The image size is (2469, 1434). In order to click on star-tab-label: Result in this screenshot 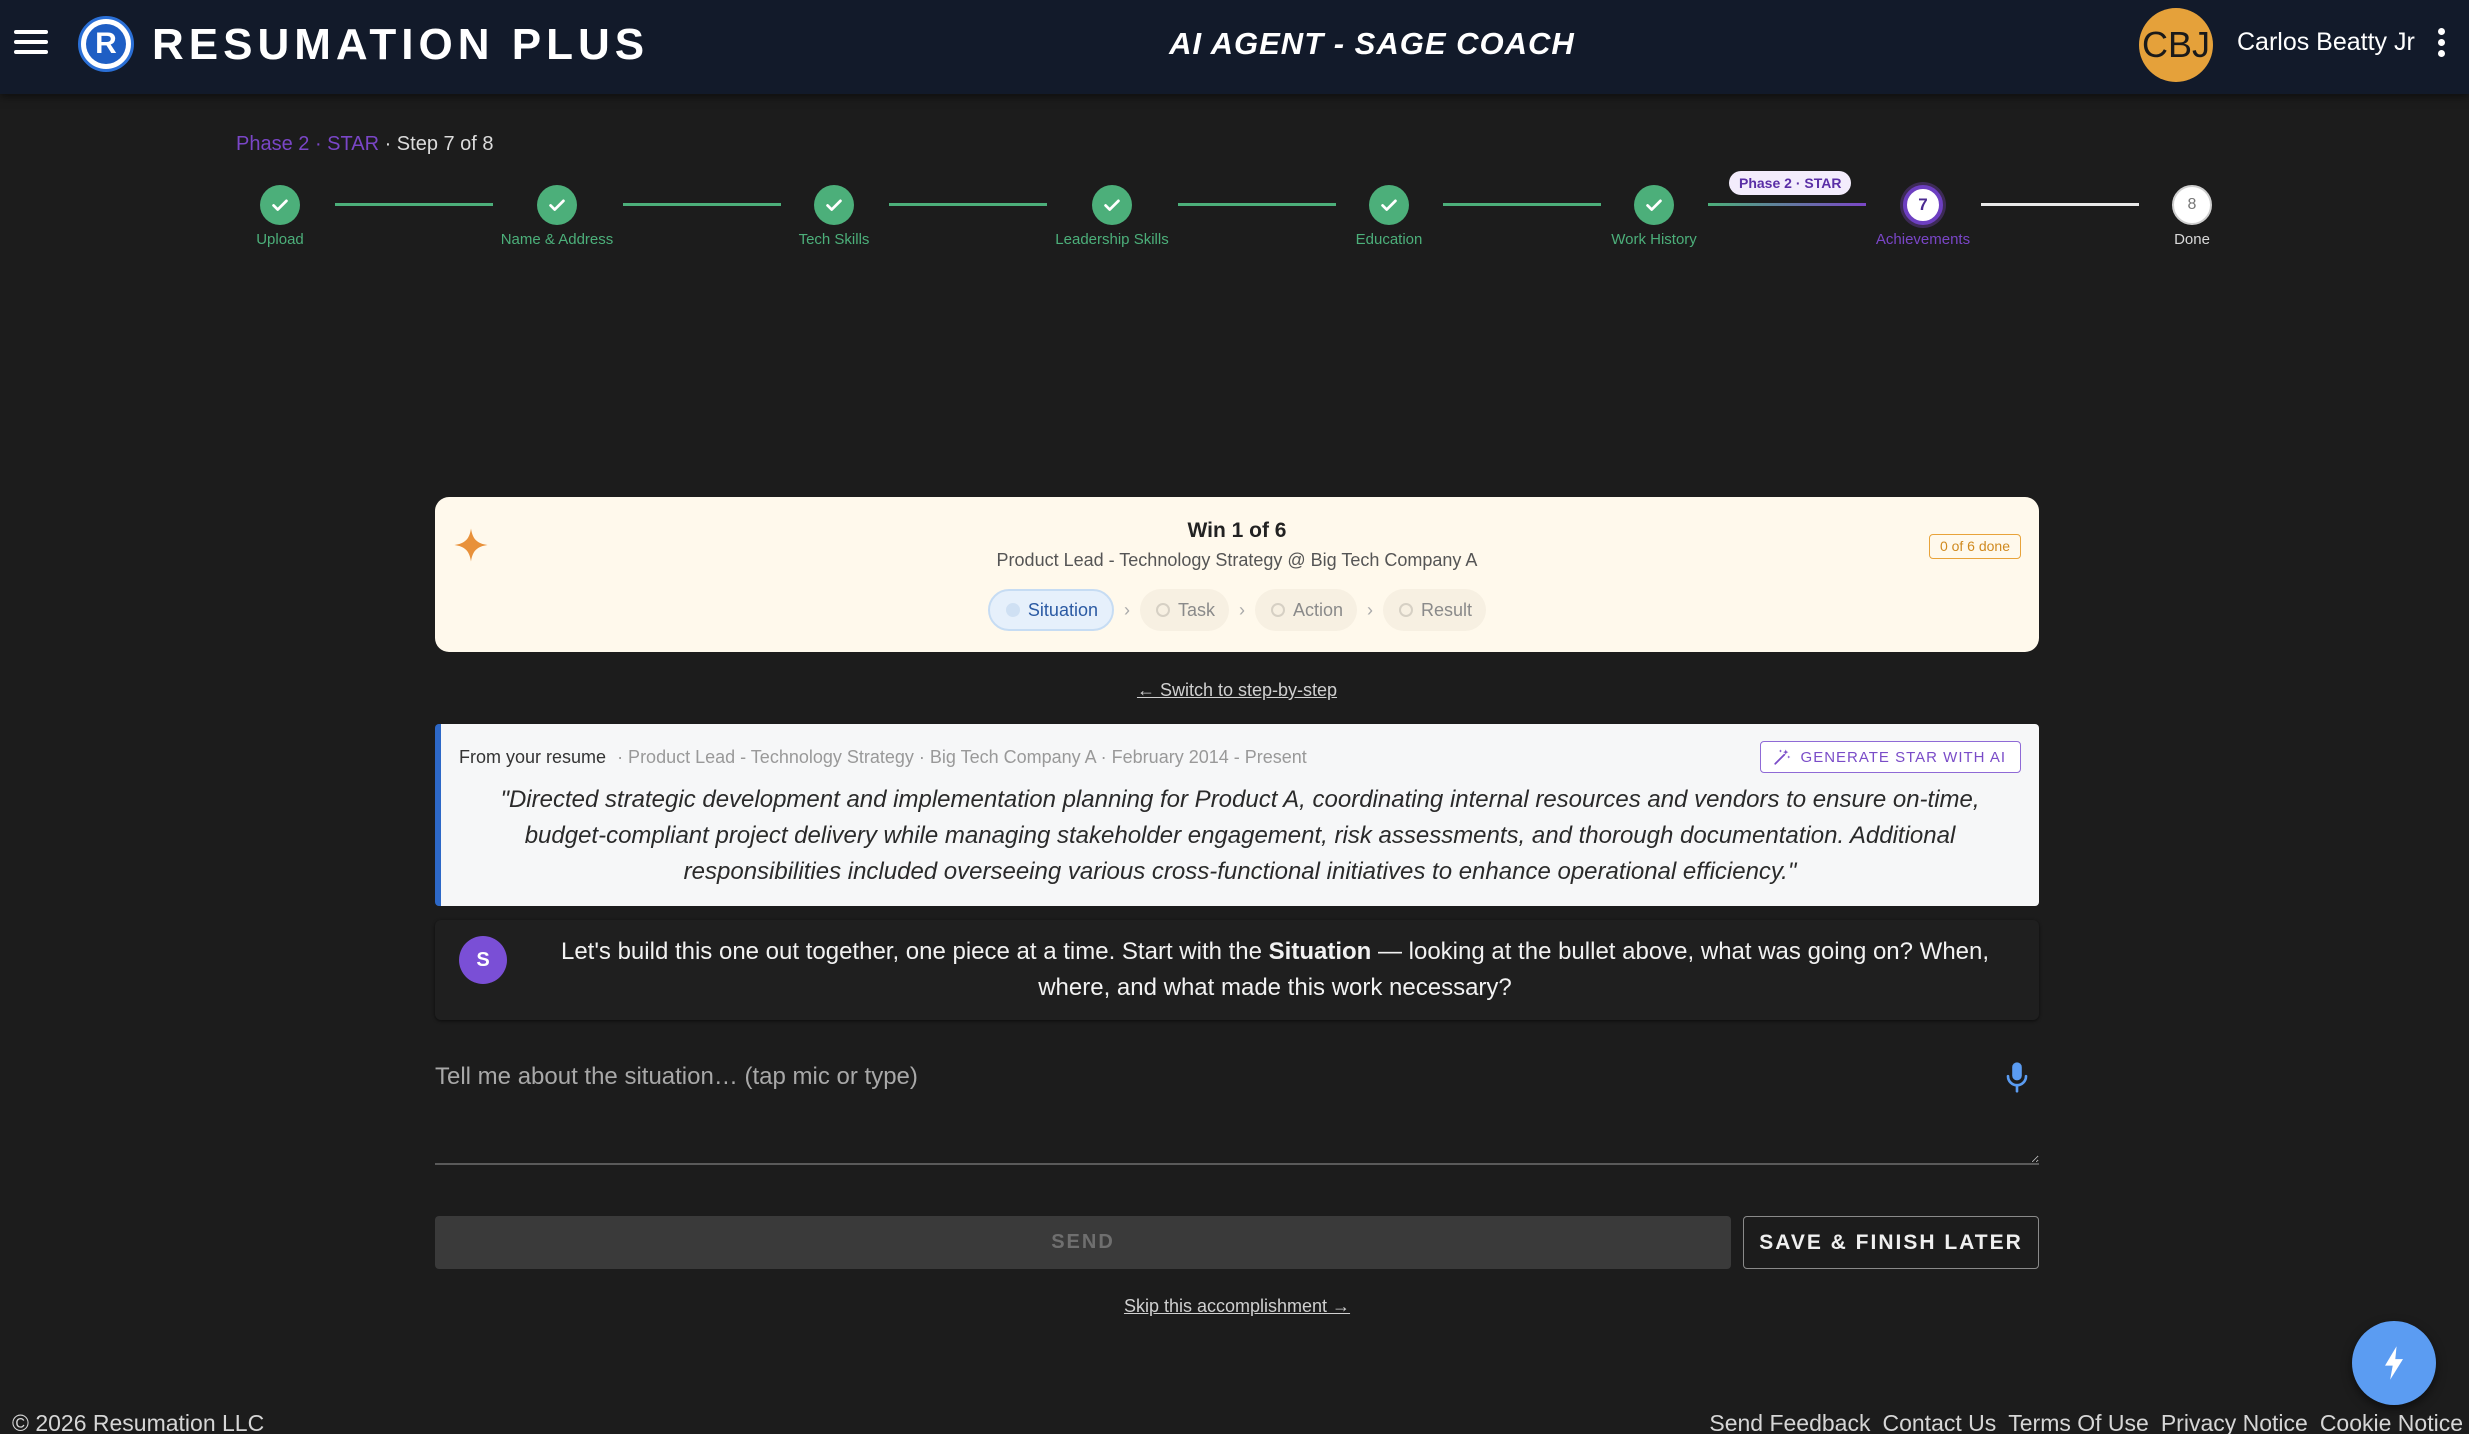, I will do `click(1447, 609)`.